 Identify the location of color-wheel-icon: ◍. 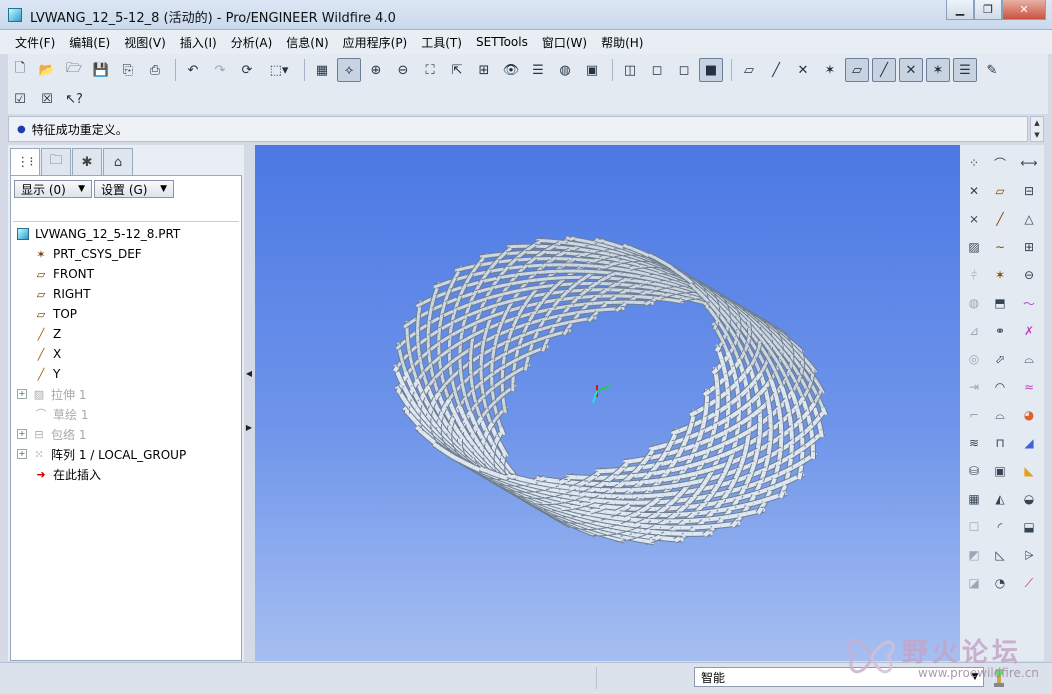
(565, 70).